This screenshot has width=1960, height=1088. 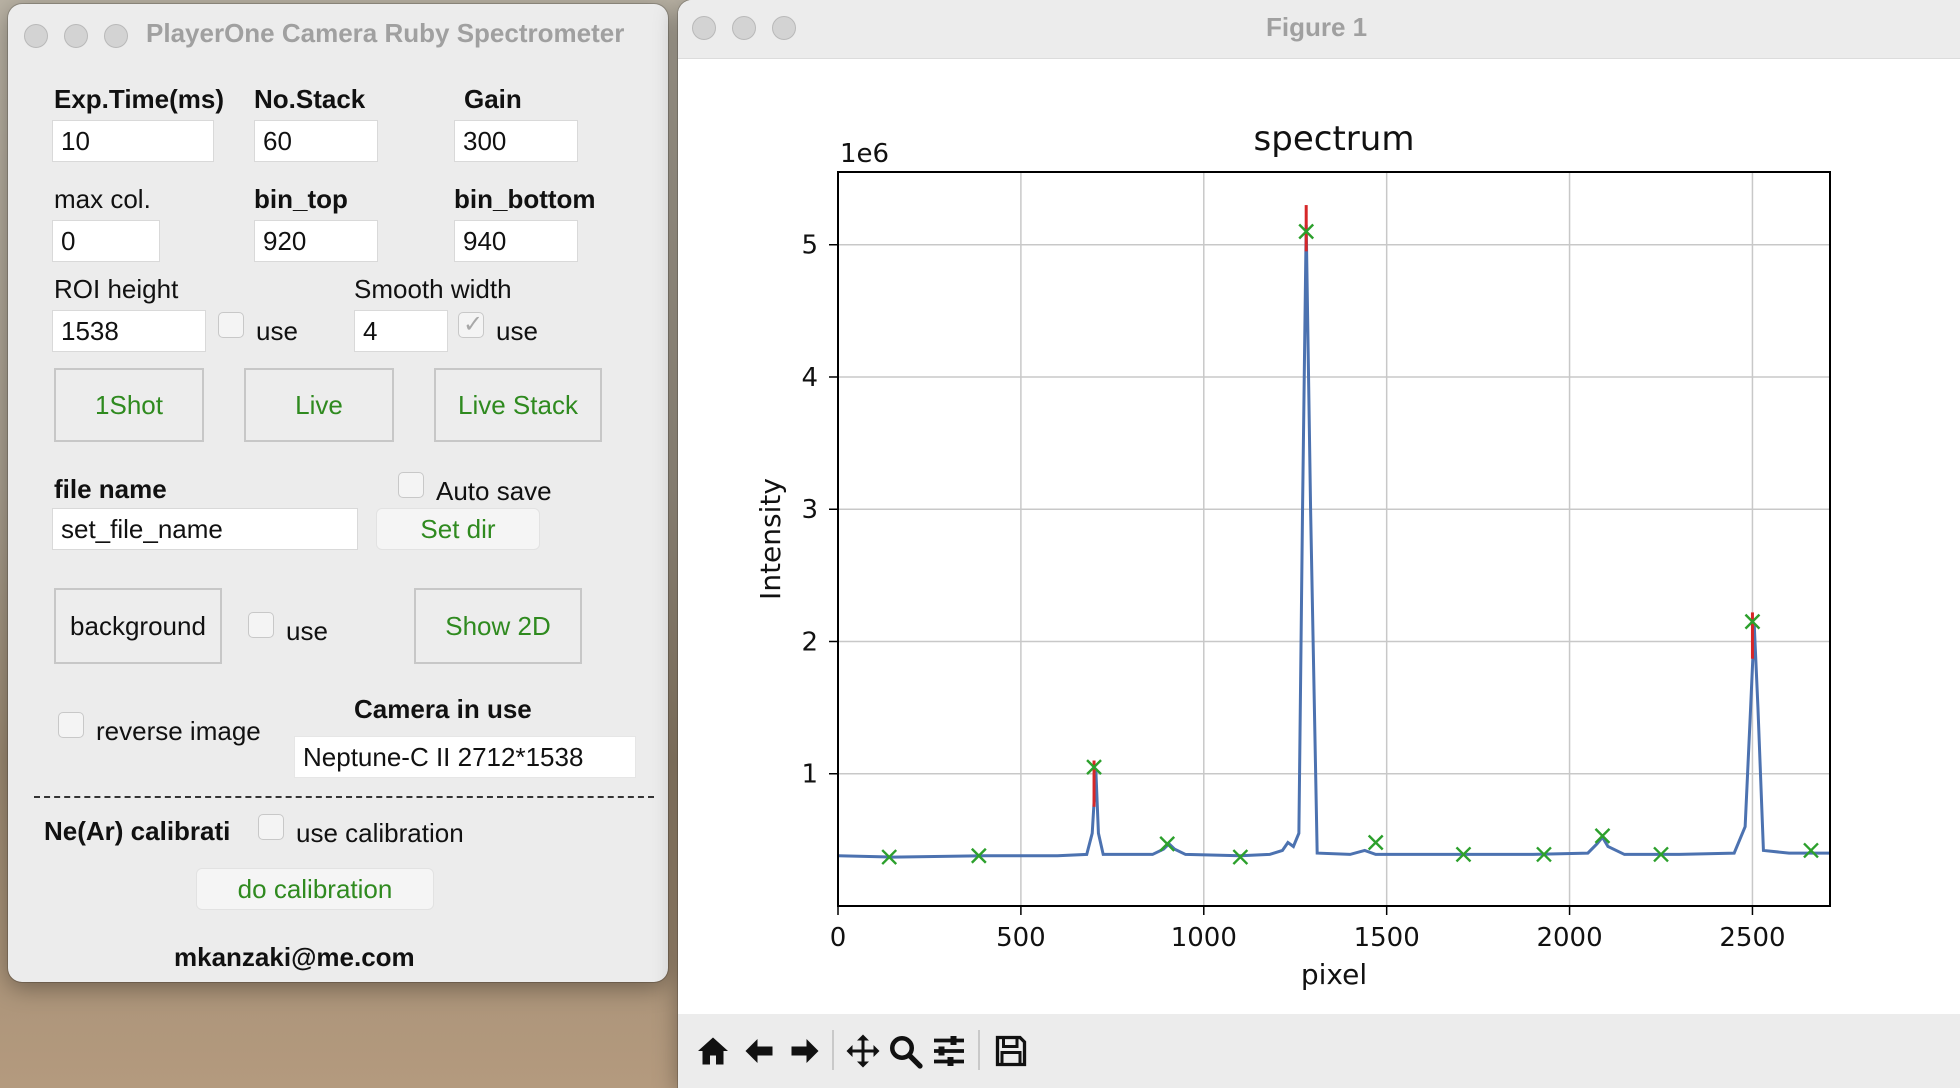 What do you see at coordinates (380, 833) in the screenshot?
I see `use-calibration-label: use calibration` at bounding box center [380, 833].